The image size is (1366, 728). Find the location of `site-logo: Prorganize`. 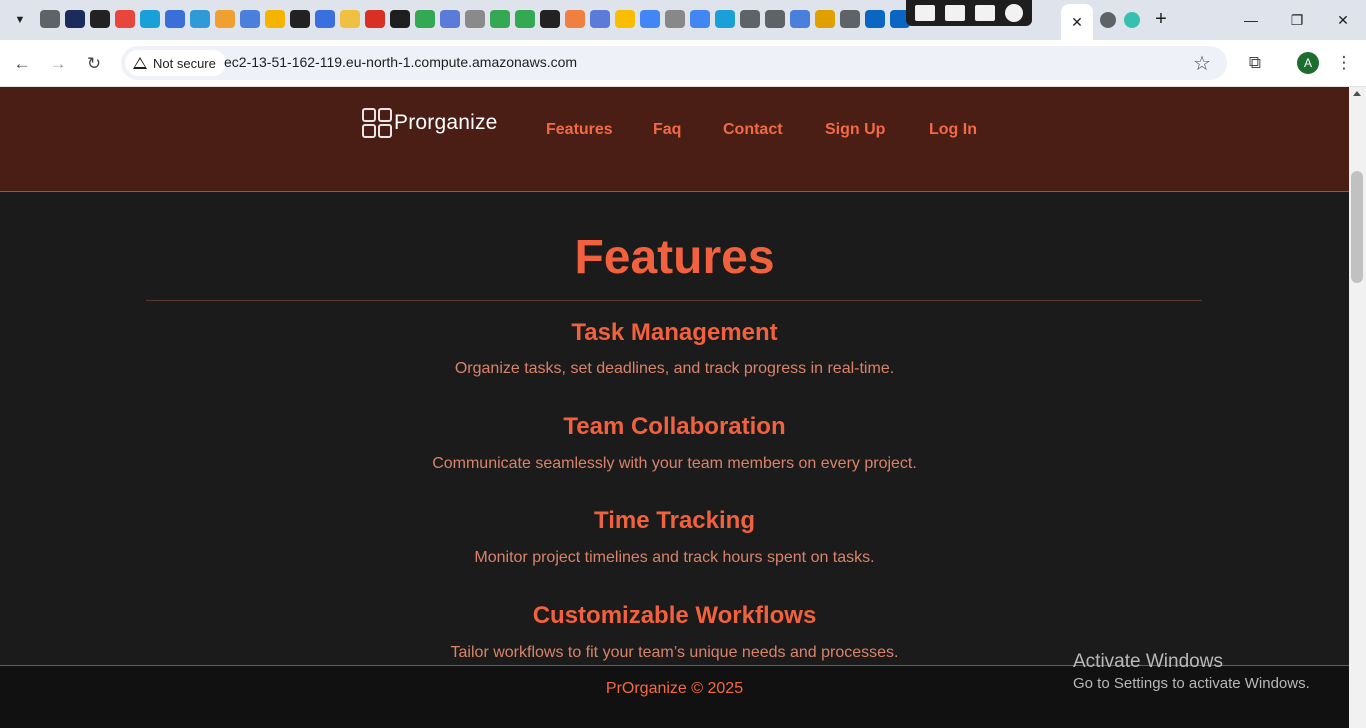

site-logo: Prorganize is located at coordinates (430, 123).